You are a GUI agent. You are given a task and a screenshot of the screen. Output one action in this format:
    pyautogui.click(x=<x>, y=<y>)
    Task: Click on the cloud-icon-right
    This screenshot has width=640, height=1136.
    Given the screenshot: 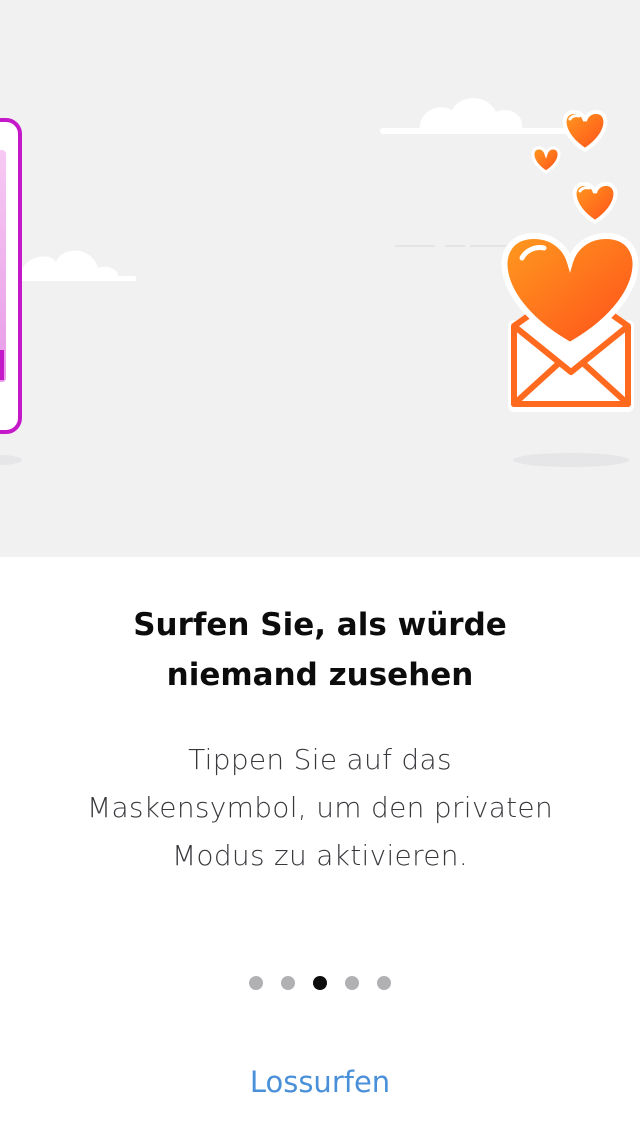 What is the action you would take?
    pyautogui.click(x=480, y=116)
    